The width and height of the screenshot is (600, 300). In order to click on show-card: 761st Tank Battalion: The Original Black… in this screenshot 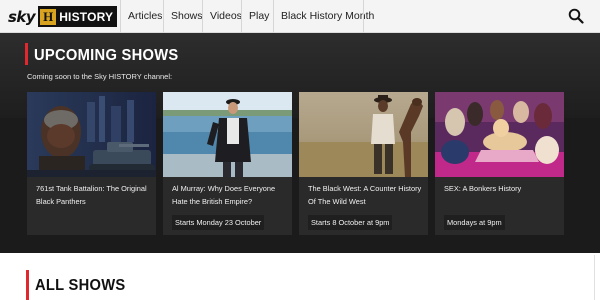, I will do `click(91, 163)`.